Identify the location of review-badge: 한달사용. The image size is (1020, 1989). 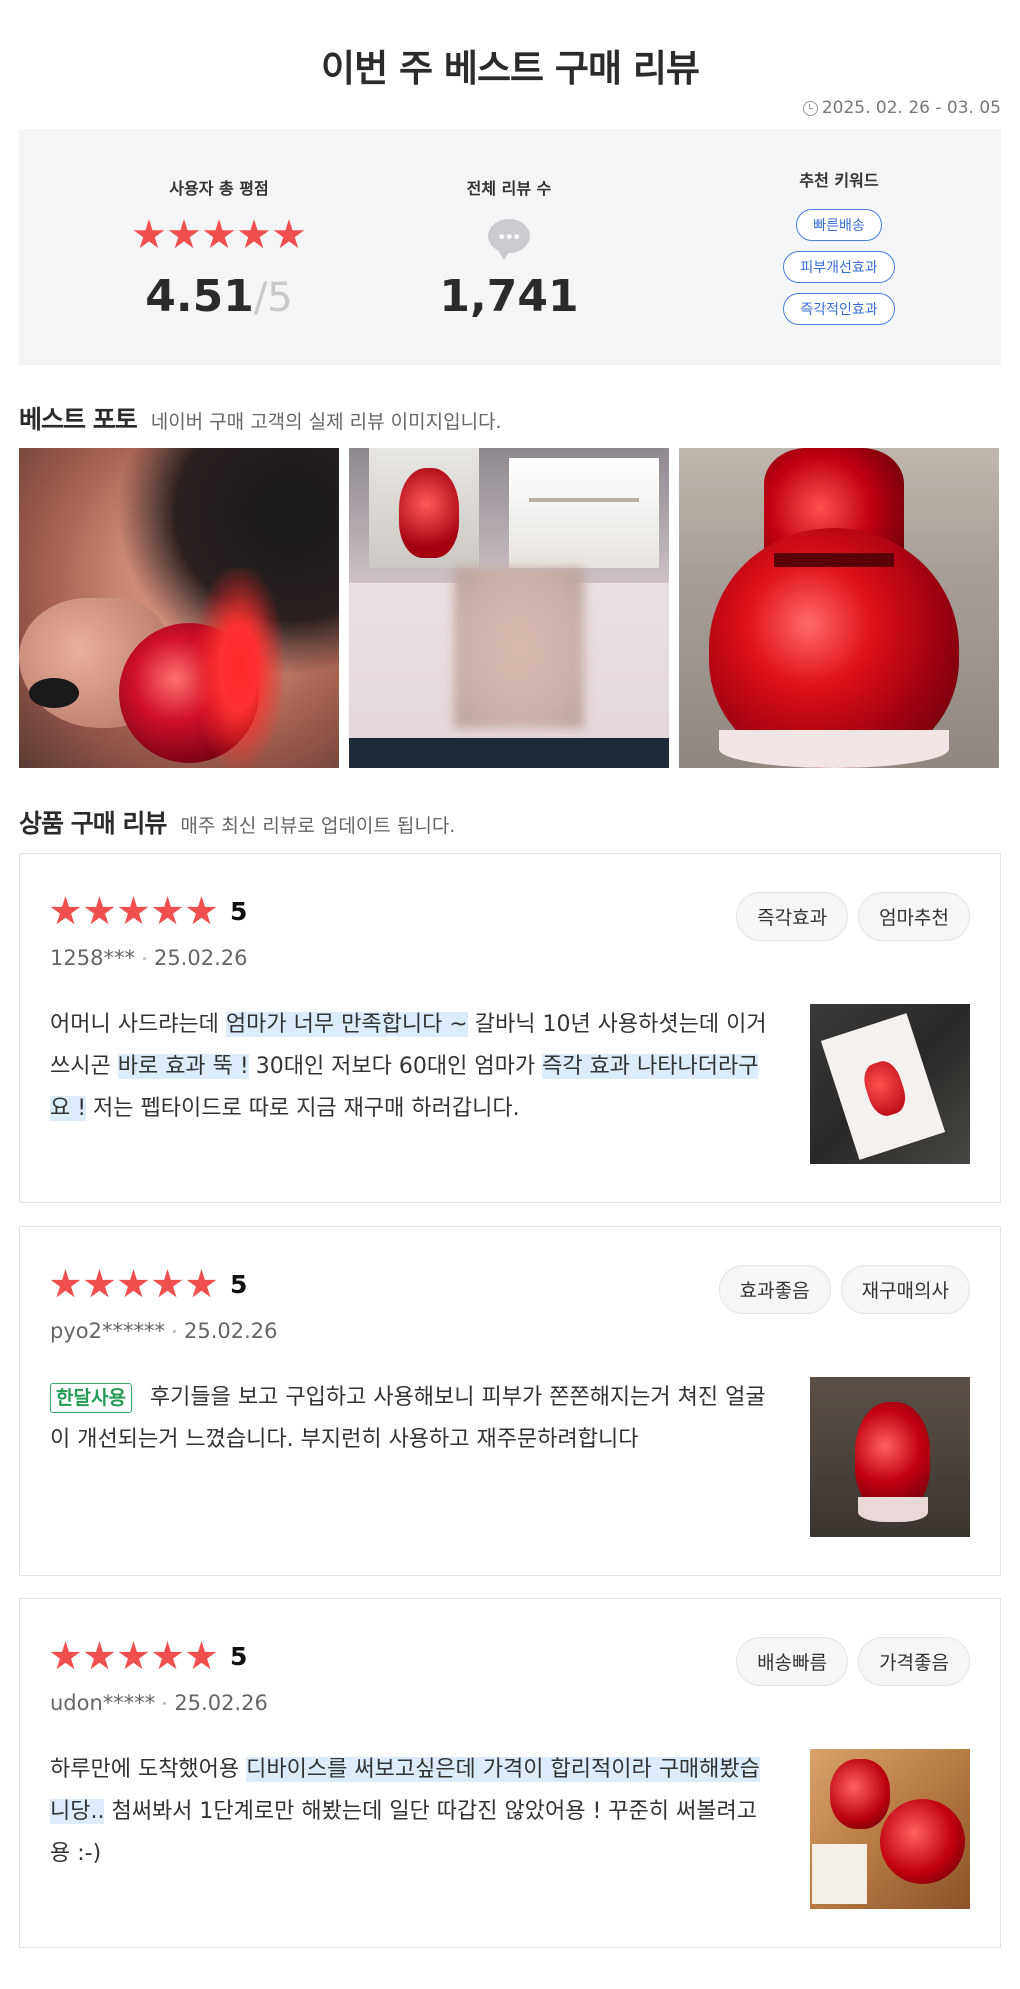
(91, 1398).